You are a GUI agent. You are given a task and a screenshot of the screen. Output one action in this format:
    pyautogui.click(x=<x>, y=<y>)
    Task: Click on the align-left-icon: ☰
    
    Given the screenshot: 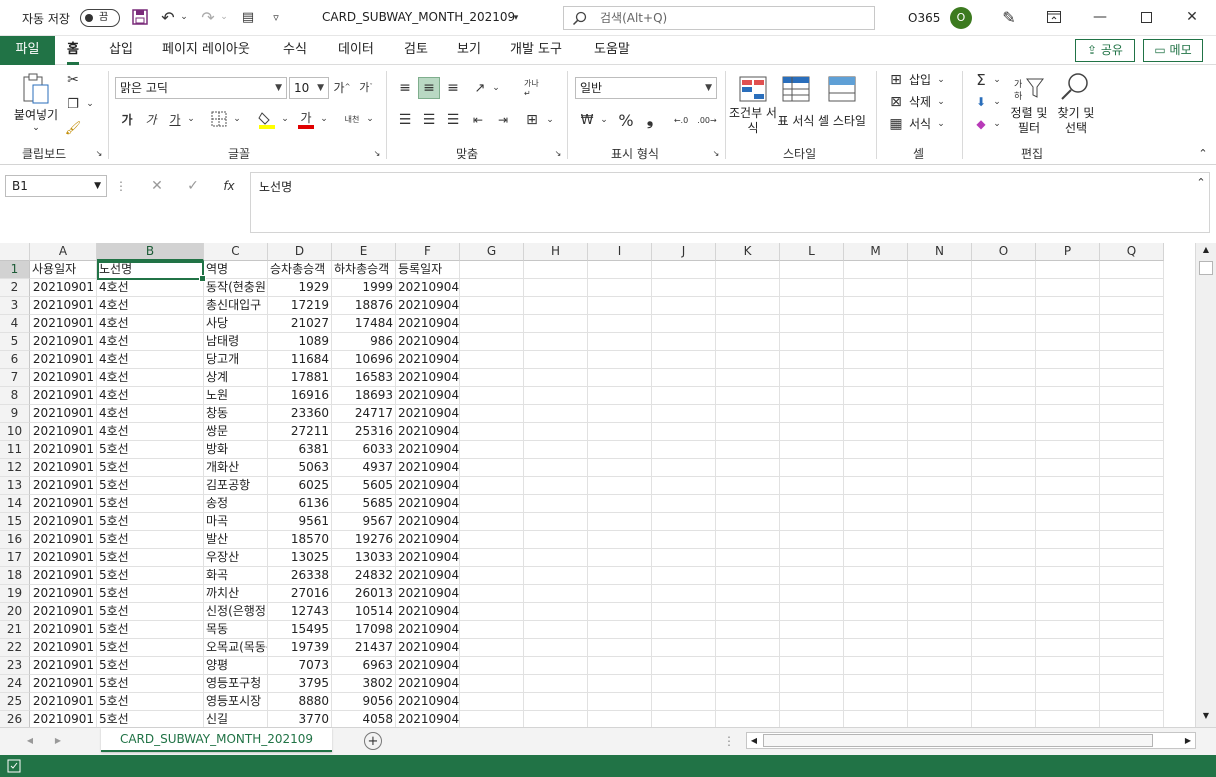 What is the action you would take?
    pyautogui.click(x=405, y=120)
    